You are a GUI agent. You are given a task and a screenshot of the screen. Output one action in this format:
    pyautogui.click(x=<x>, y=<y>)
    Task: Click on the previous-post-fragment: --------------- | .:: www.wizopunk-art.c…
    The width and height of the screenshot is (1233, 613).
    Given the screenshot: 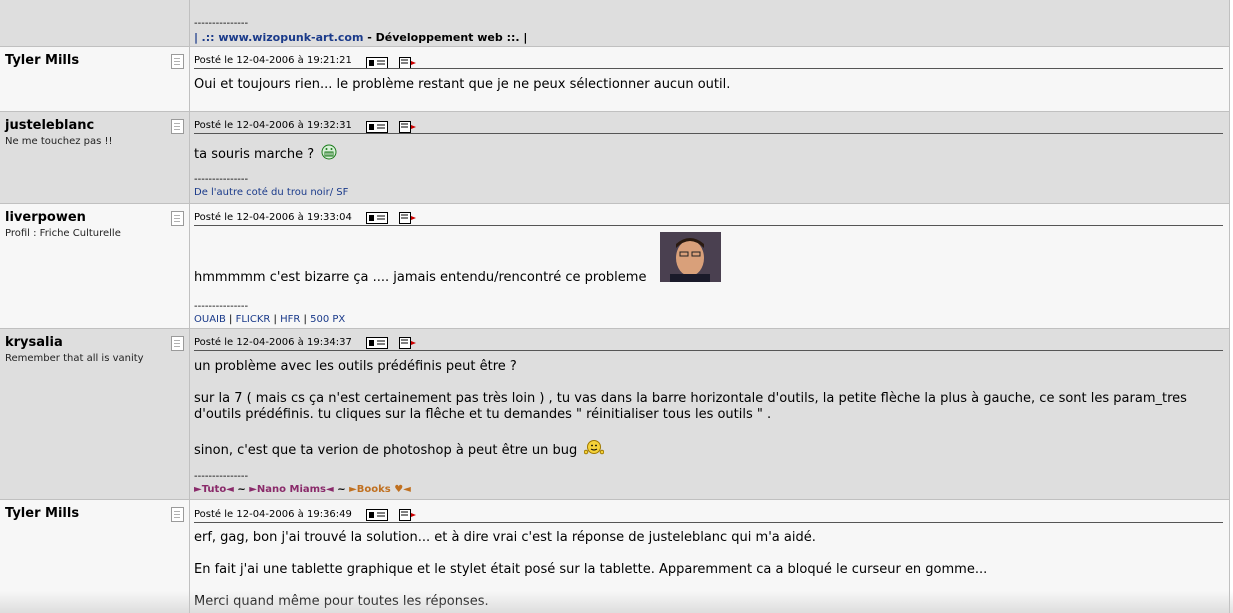 What is the action you would take?
    pyautogui.click(x=614, y=23)
    